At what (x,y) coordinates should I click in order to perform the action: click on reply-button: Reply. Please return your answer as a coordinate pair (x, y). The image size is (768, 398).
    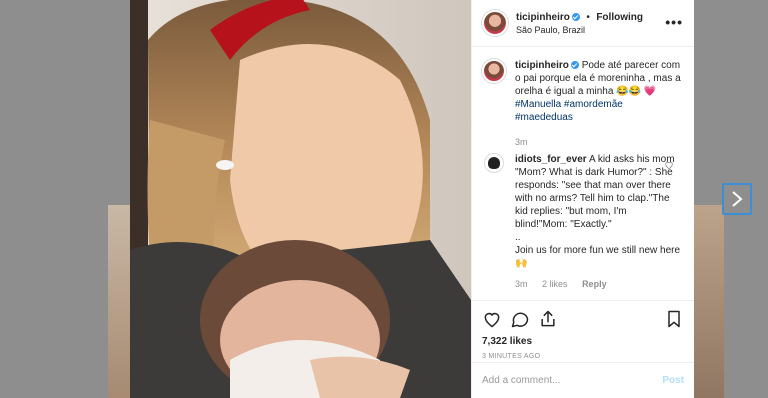
    Looking at the image, I should click on (594, 284).